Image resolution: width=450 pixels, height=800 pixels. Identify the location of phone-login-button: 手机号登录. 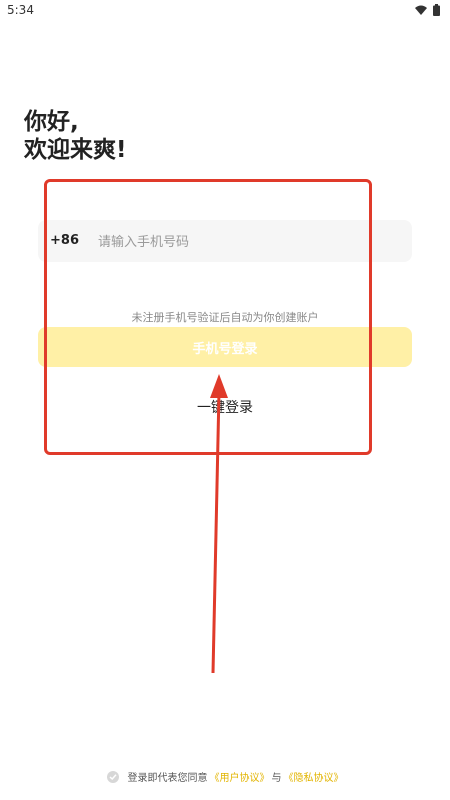
(225, 347).